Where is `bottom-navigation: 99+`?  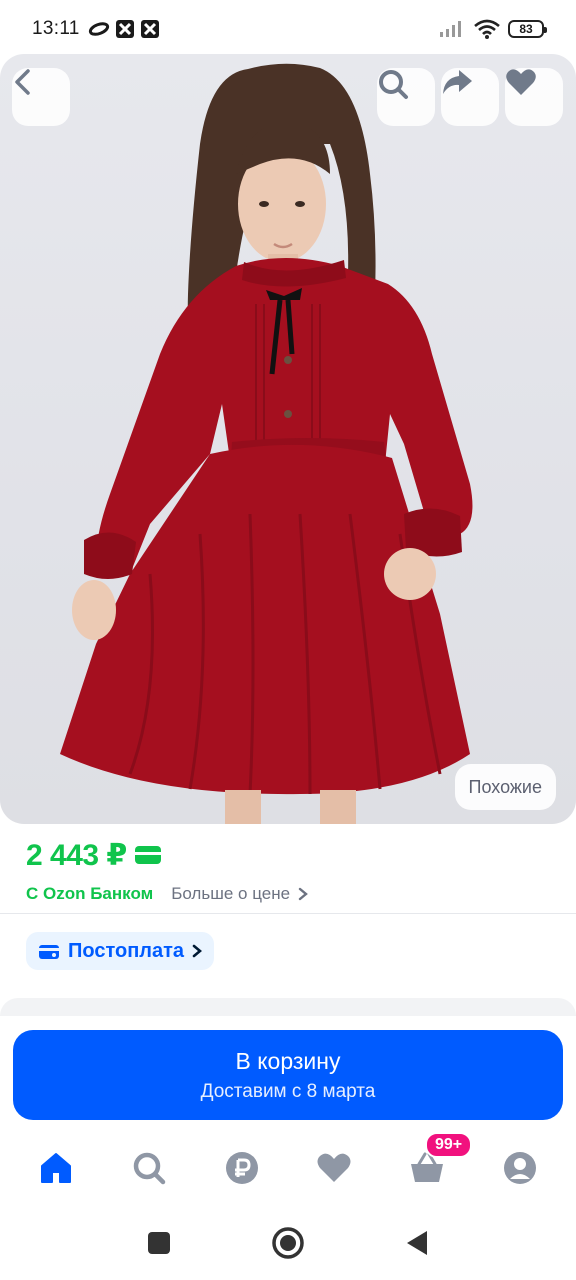
bottom-navigation: 99+ is located at coordinates (288, 1168).